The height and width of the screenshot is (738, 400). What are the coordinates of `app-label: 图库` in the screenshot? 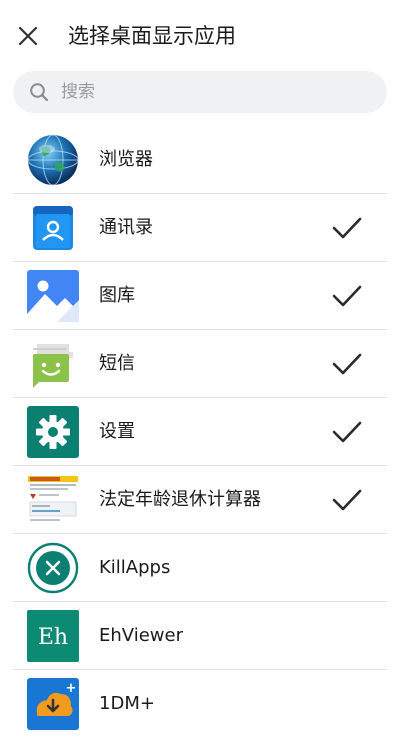 It's located at (117, 295).